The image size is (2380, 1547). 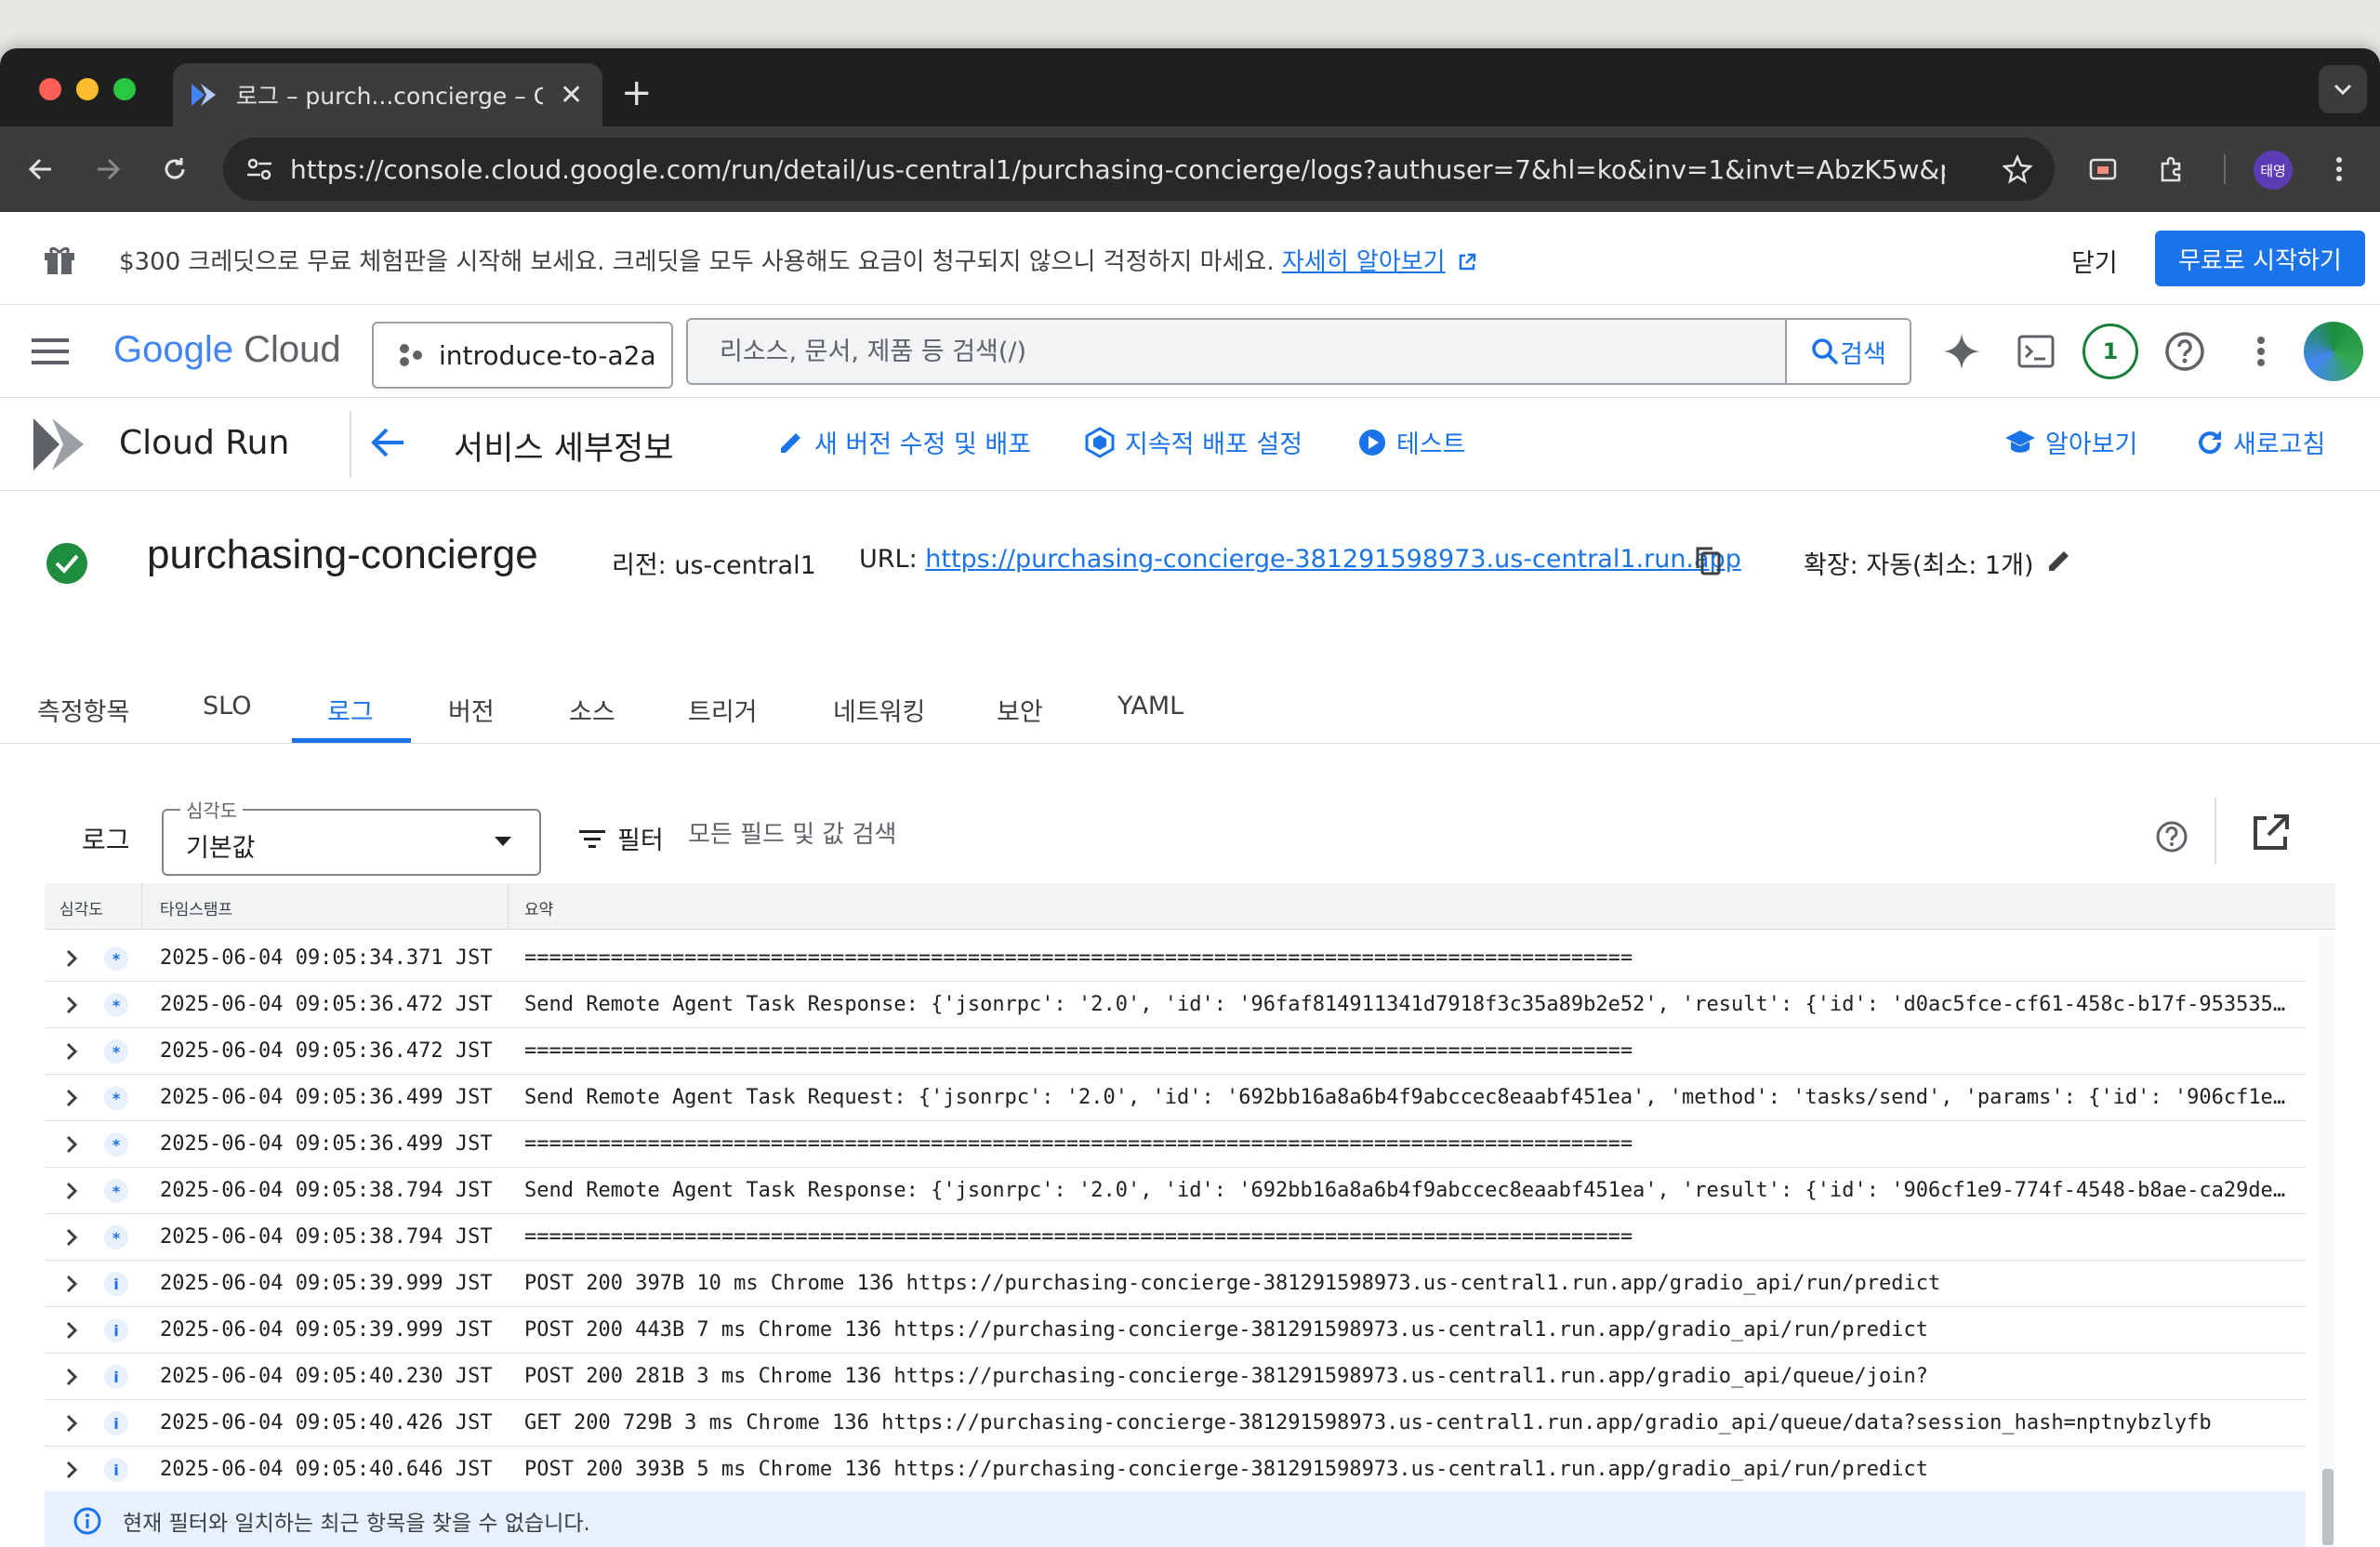 What do you see at coordinates (2273, 170) in the screenshot?
I see `profile-avatar: 태영` at bounding box center [2273, 170].